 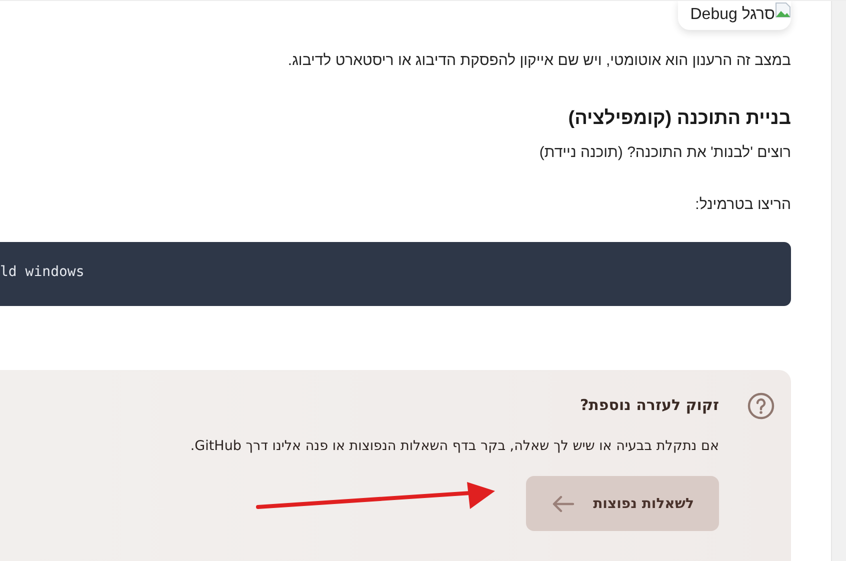 I want to click on image-alt-text: סרגל Debug, so click(x=734, y=15).